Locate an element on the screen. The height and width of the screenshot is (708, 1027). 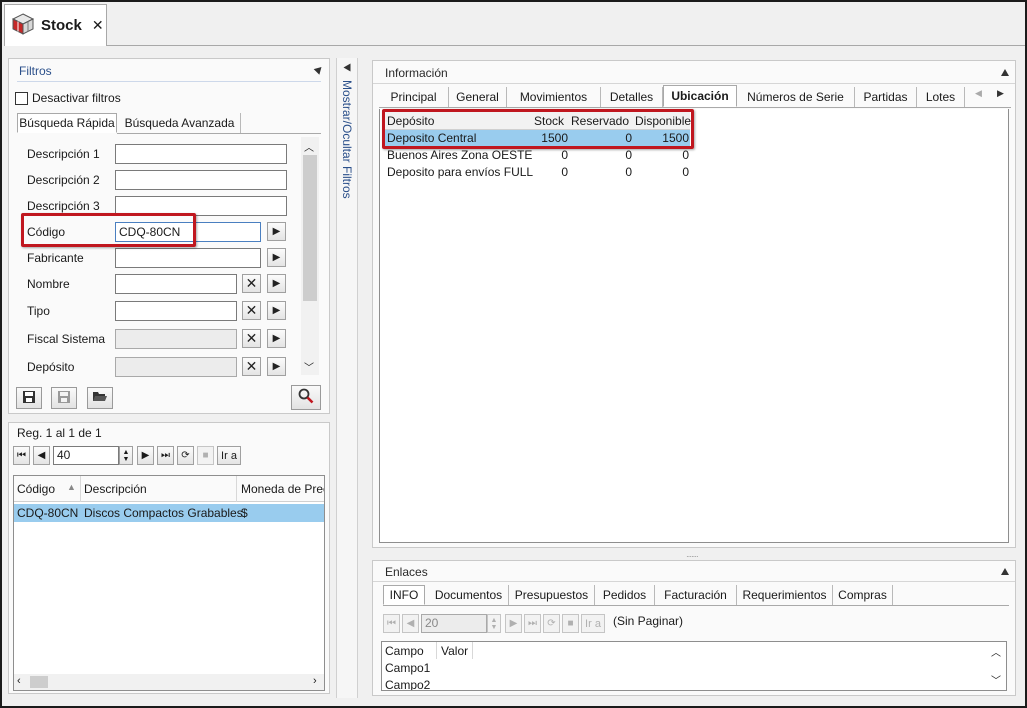
tab-requerimientos: Requerimientos is located at coordinates (785, 595).